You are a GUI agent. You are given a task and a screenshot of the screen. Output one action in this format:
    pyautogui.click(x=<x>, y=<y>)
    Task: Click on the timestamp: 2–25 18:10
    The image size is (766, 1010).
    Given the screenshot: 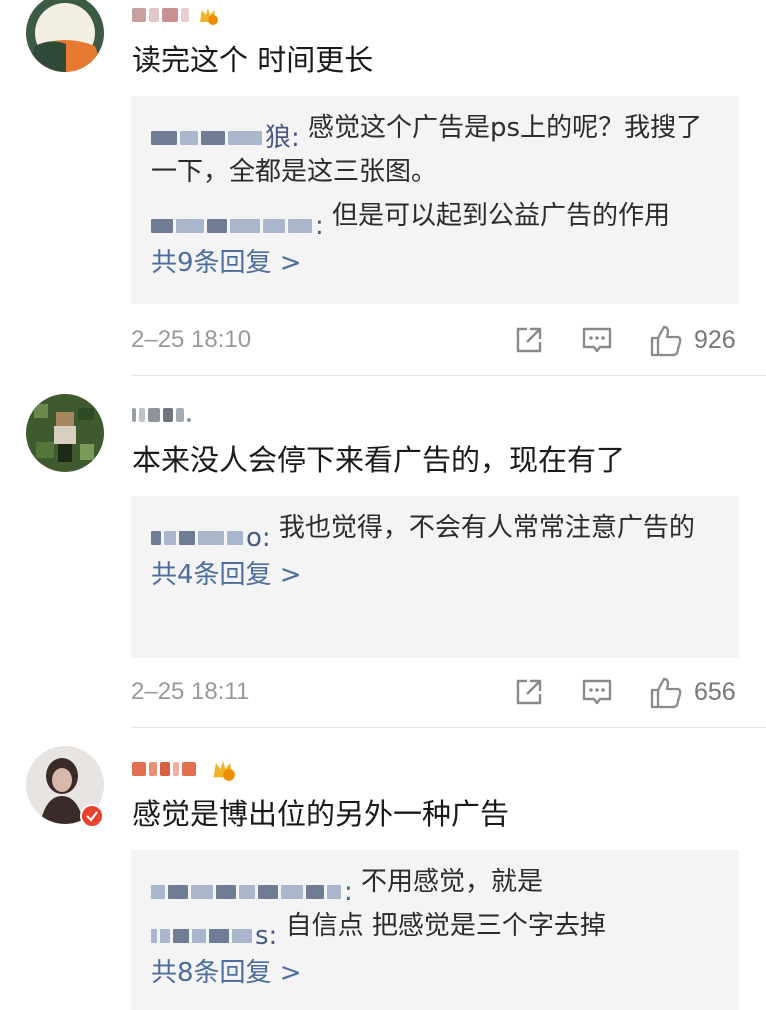 What is the action you would take?
    pyautogui.click(x=191, y=339)
    